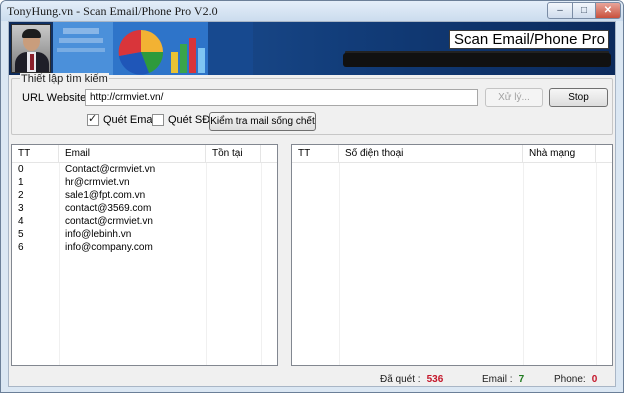 This screenshot has width=624, height=393. Describe the element at coordinates (112, 11) in the screenshot. I see `window-title: TonyHung.vn - Scan Email/Phone Pro V2.0` at that location.